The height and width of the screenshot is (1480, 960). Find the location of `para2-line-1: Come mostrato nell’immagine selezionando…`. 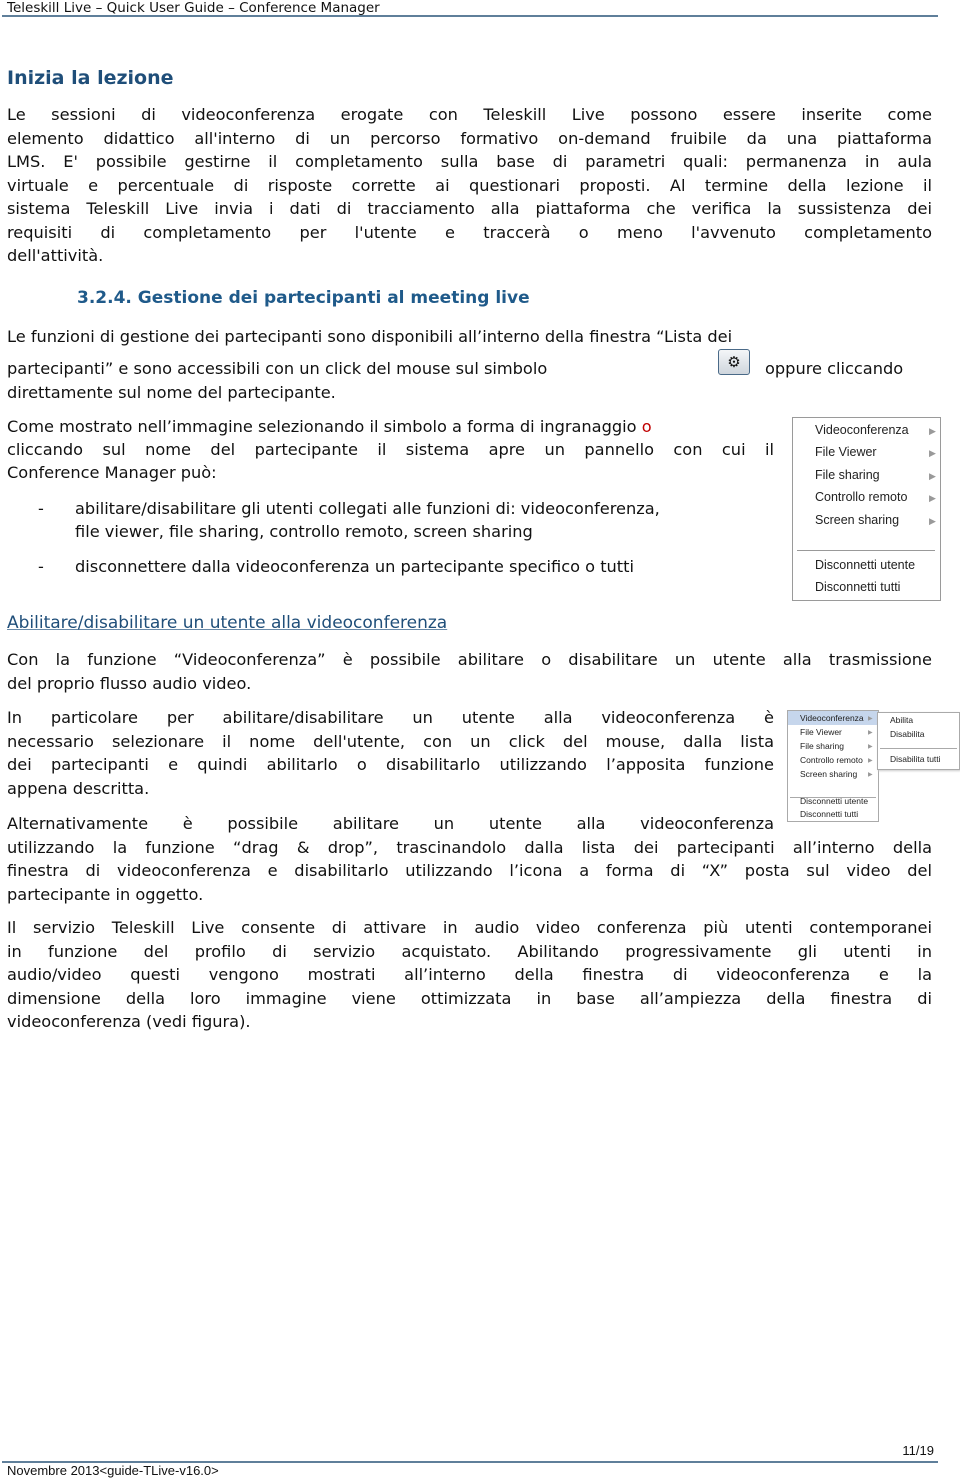

para2-line-1: Come mostrato nell’immagine selezionando… is located at coordinates (390, 427).